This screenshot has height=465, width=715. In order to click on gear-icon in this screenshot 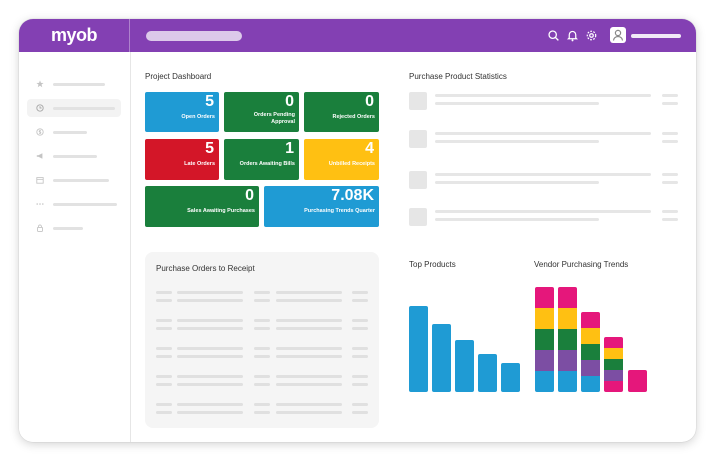, I will do `click(591, 35)`.